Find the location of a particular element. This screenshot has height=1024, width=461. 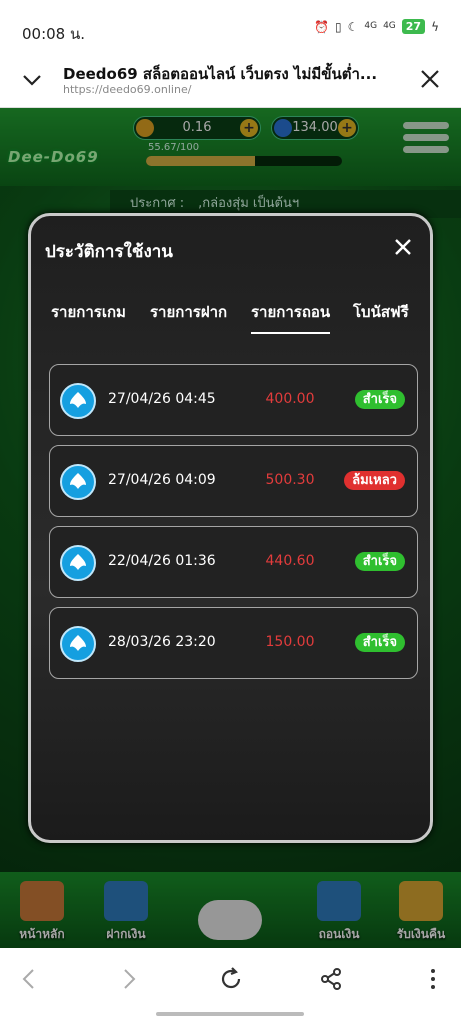

reload-icon is located at coordinates (231, 979).